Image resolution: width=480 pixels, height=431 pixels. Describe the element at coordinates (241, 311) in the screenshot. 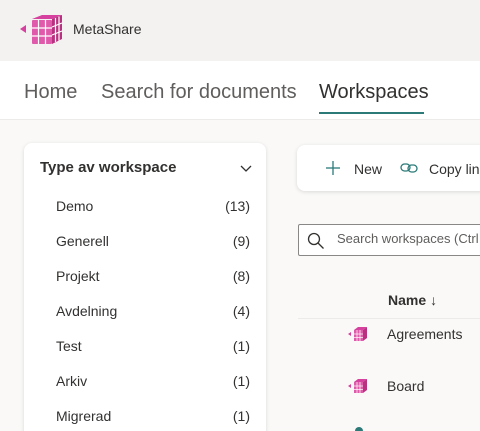

I see `filter-item-count: (4)` at that location.